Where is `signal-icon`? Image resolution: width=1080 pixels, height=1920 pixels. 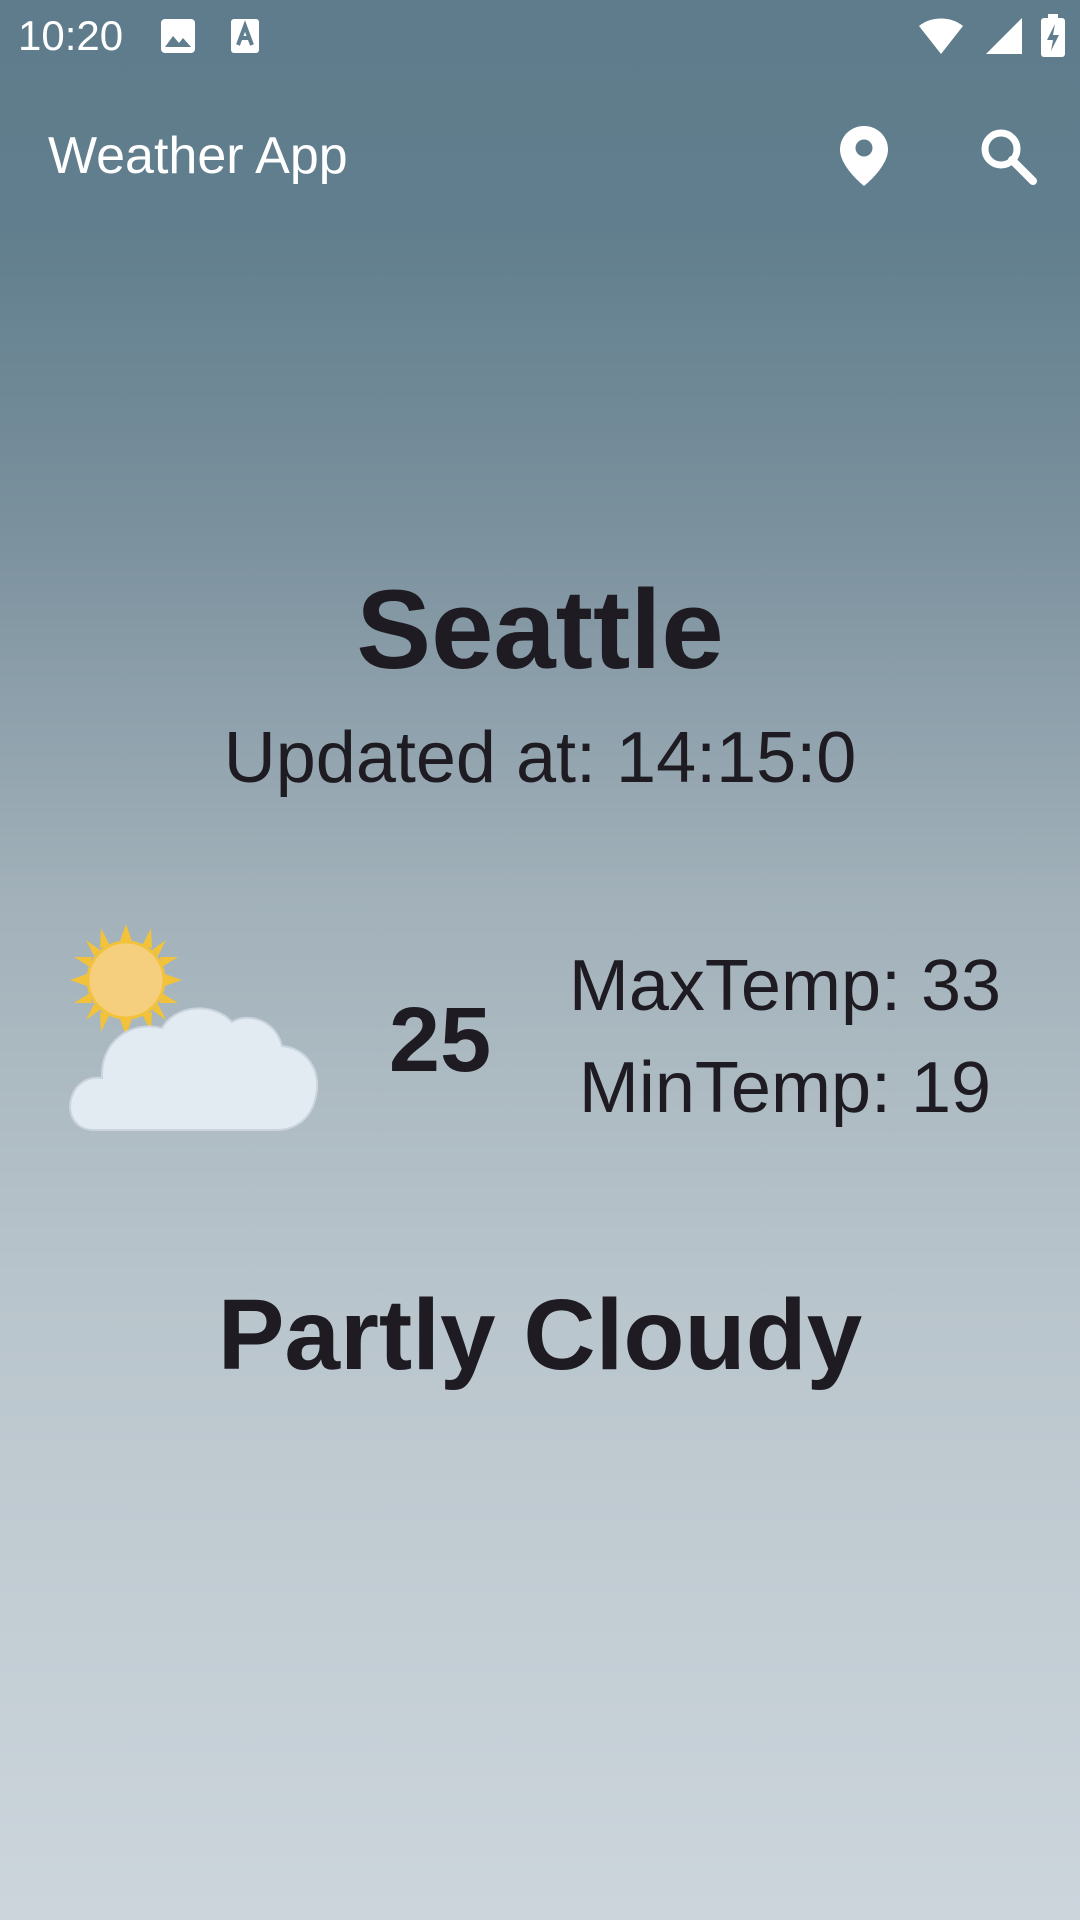 signal-icon is located at coordinates (1004, 36).